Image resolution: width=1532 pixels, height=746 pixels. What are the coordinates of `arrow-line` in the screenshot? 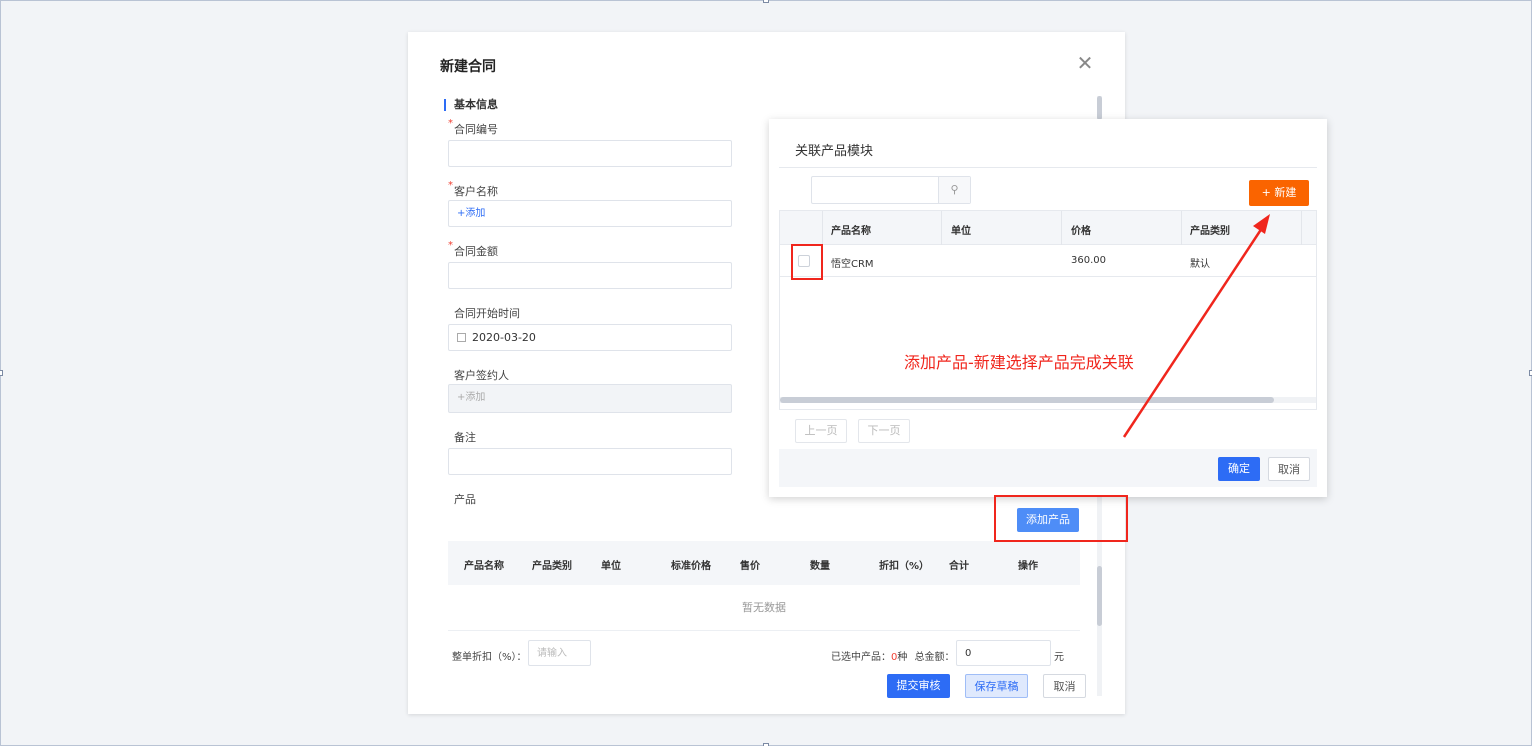 It's located at (1193, 332).